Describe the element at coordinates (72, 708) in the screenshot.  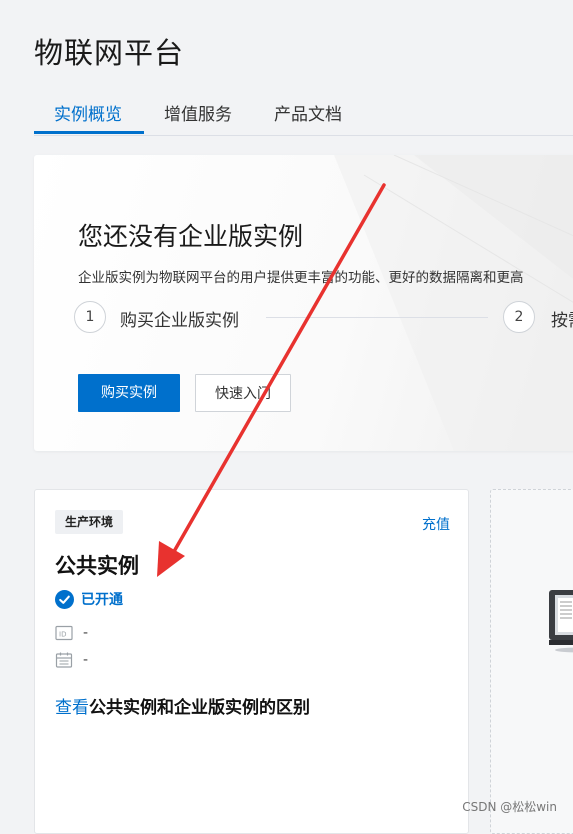
I see `view-comparison-link: 查看` at that location.